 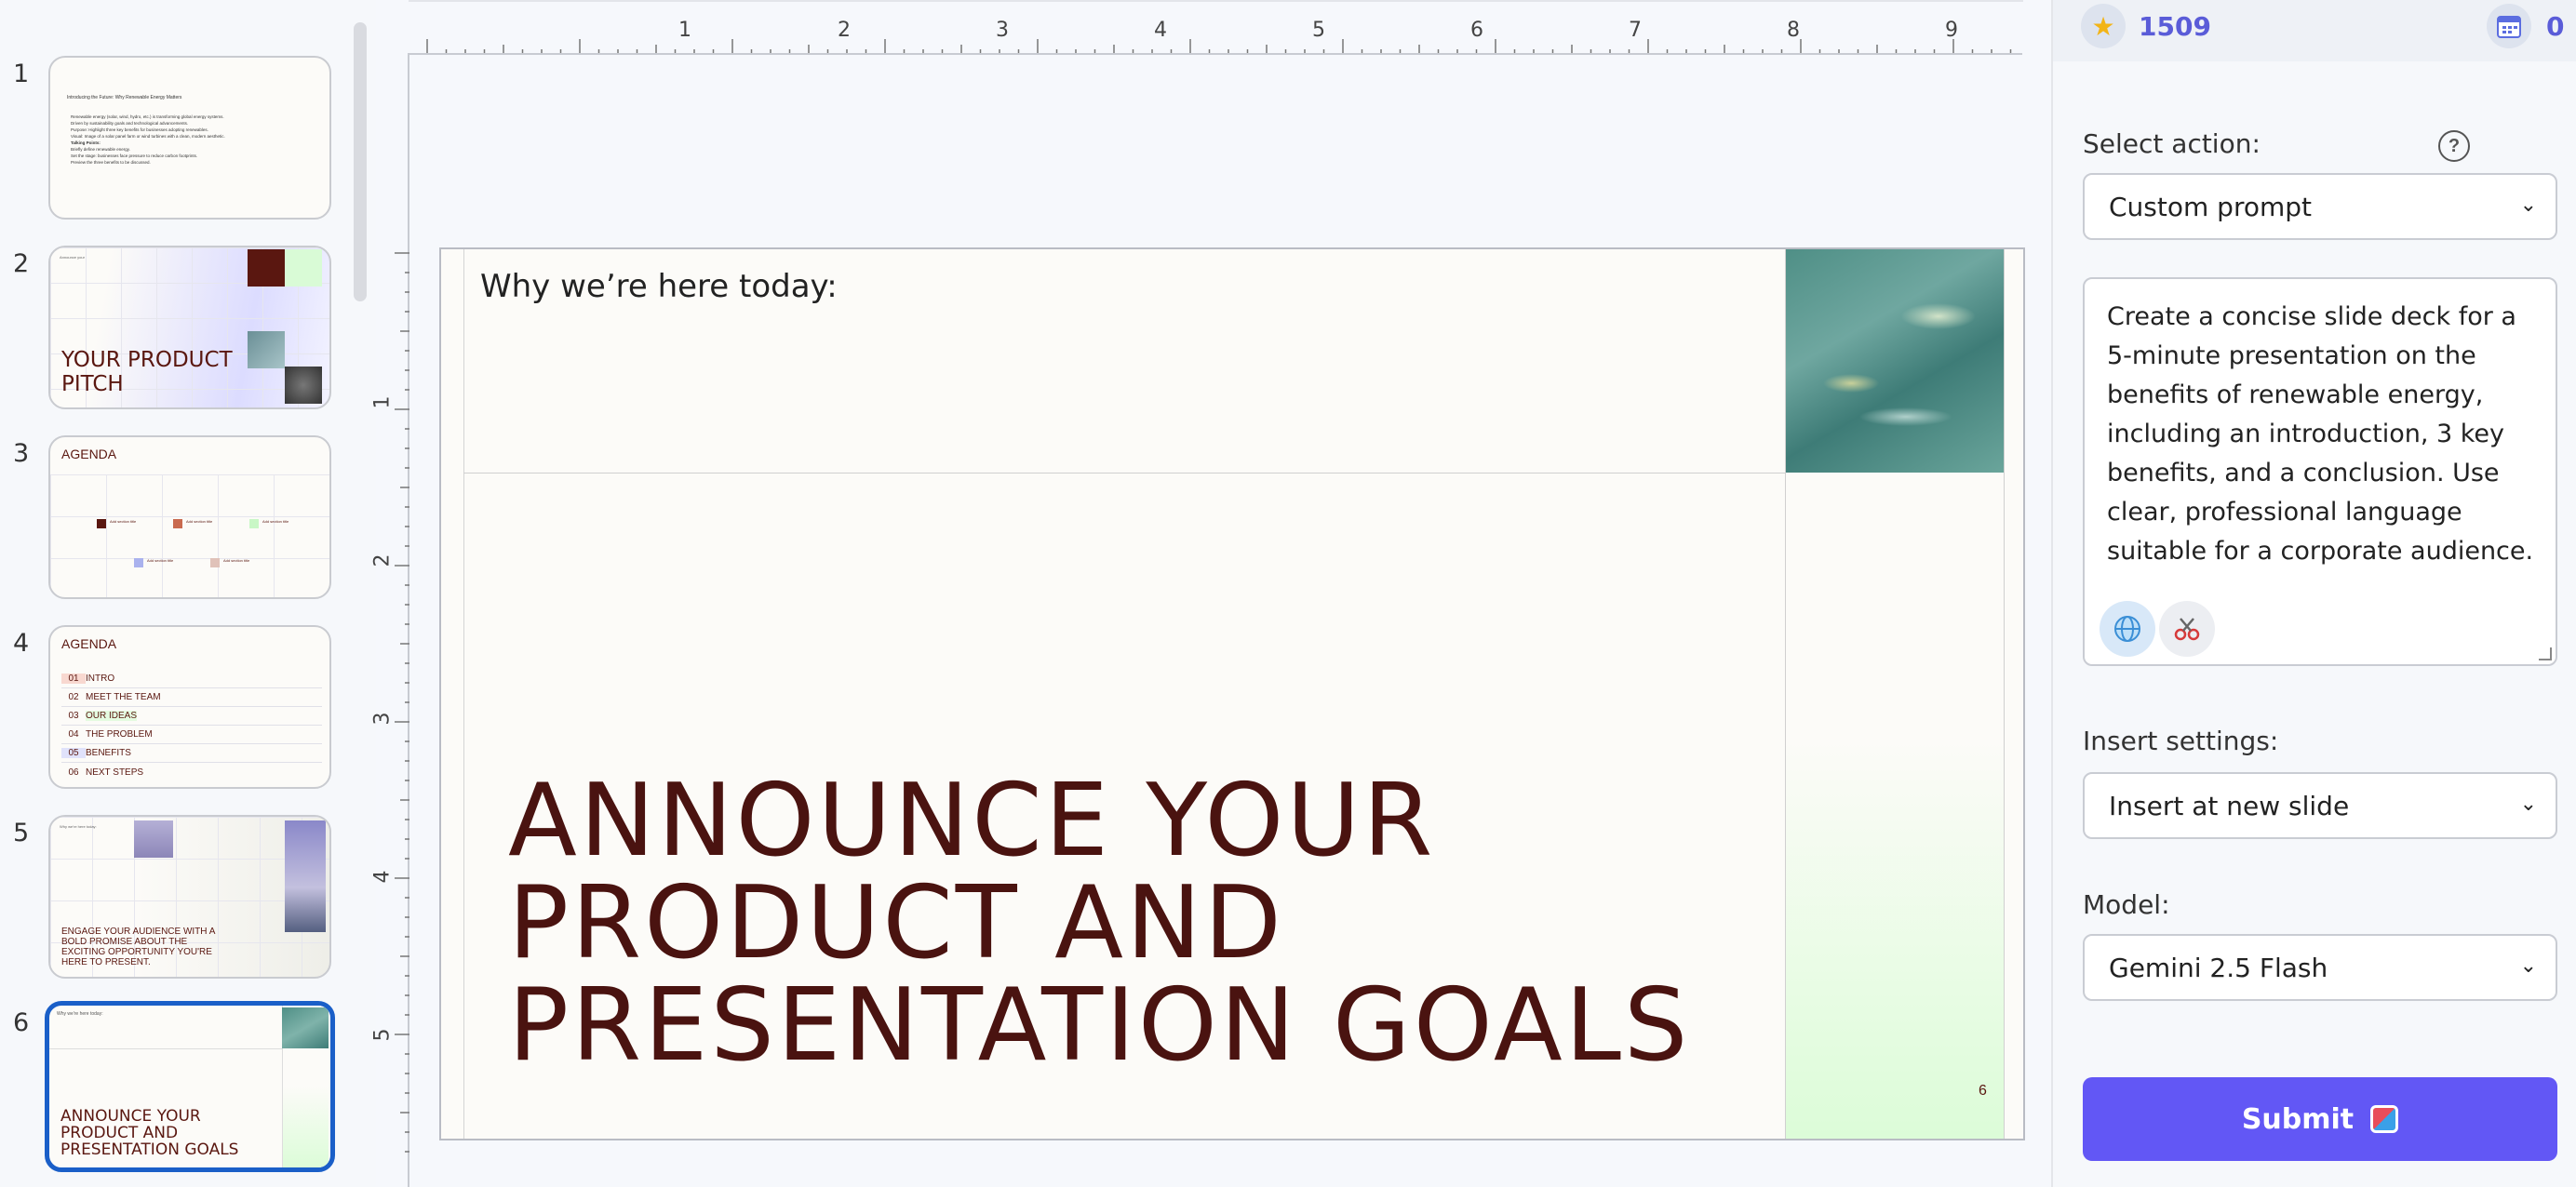 I want to click on thumb-agenda-num: 03, so click(x=73, y=716).